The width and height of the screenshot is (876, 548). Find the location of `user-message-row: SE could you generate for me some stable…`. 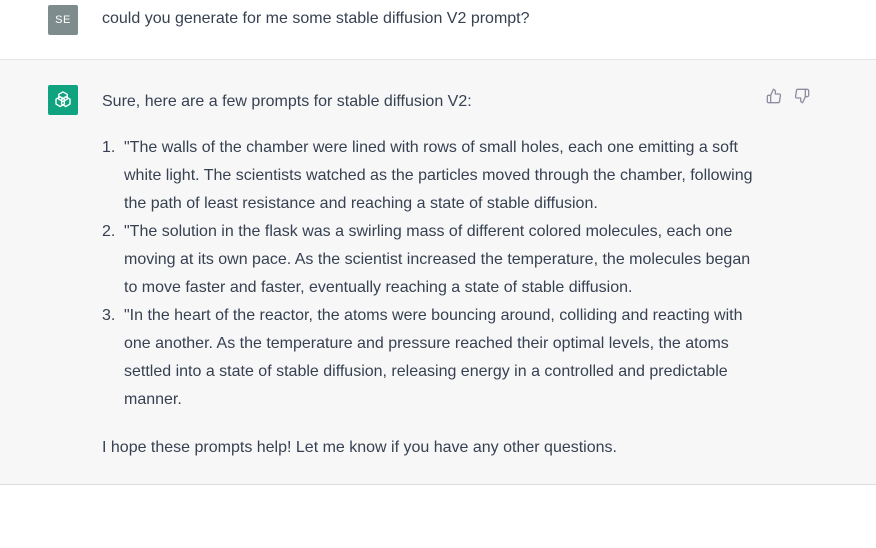

user-message-row: SE could you generate for me some stable… is located at coordinates (438, 30).